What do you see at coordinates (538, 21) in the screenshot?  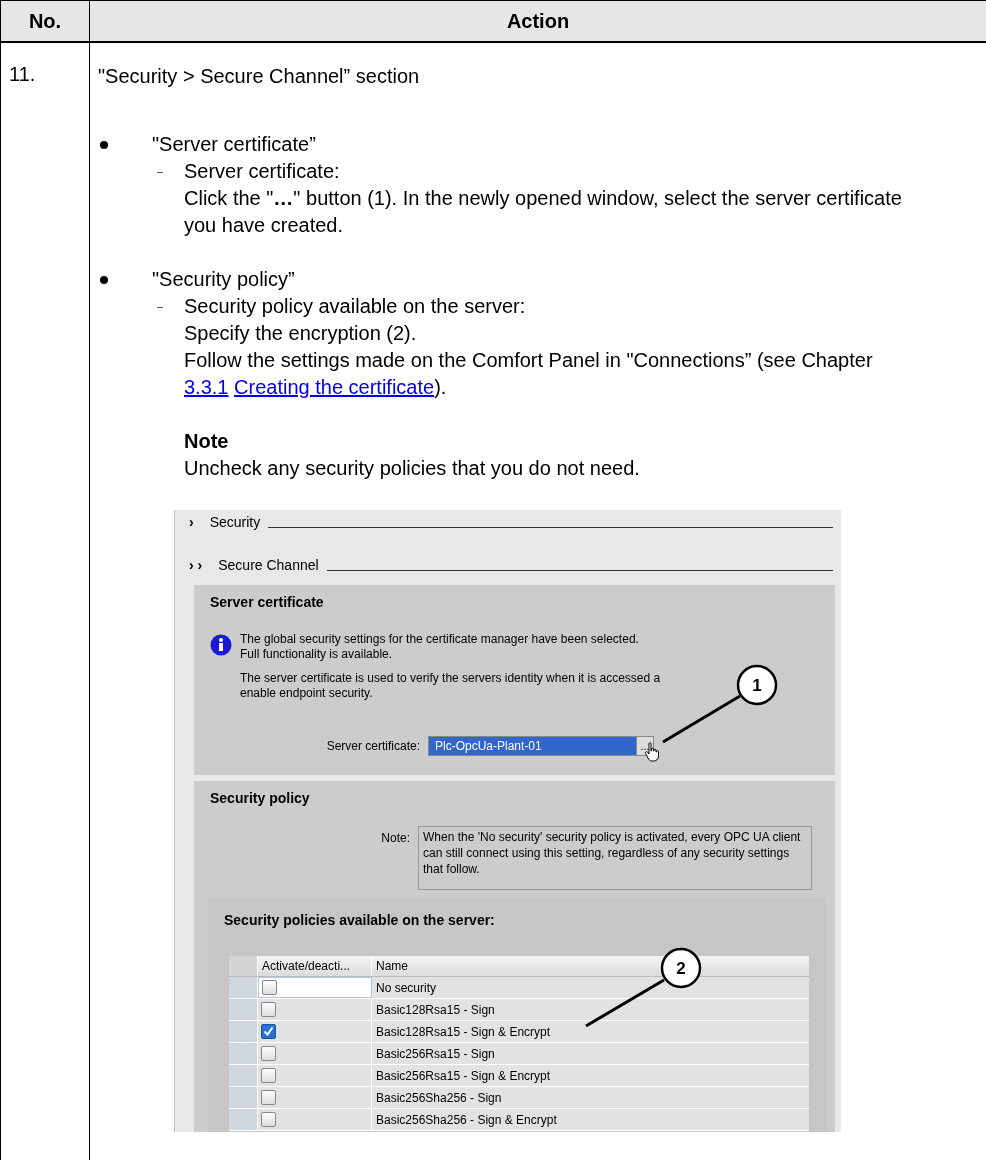 I see `column-header: Action` at bounding box center [538, 21].